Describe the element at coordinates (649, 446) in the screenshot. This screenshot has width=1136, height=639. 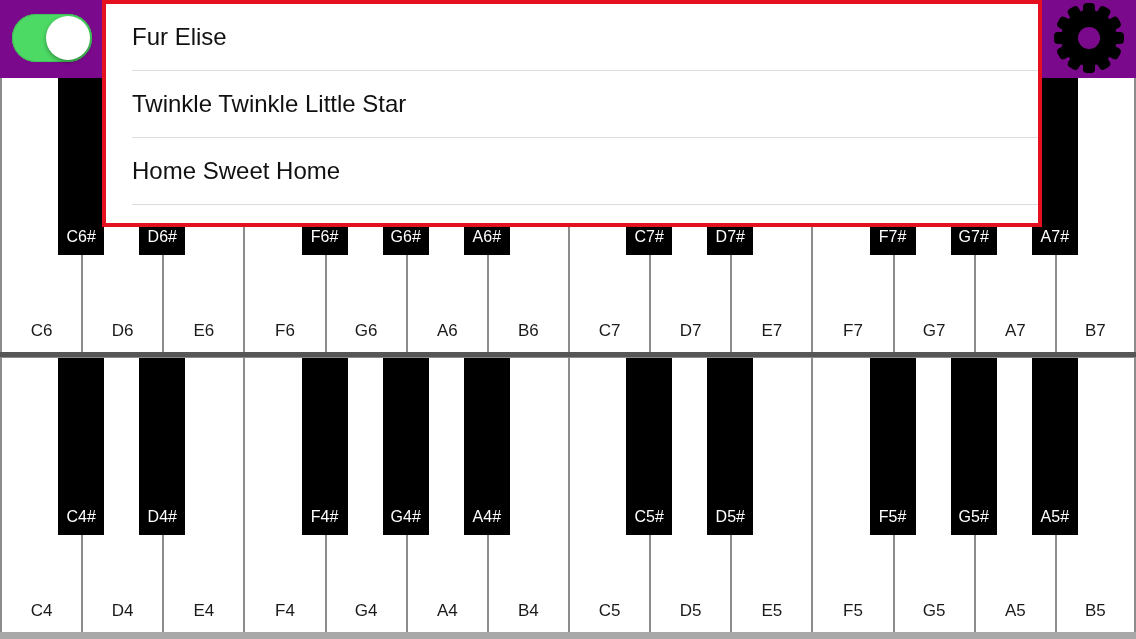
I see `sharp-key: C5#` at that location.